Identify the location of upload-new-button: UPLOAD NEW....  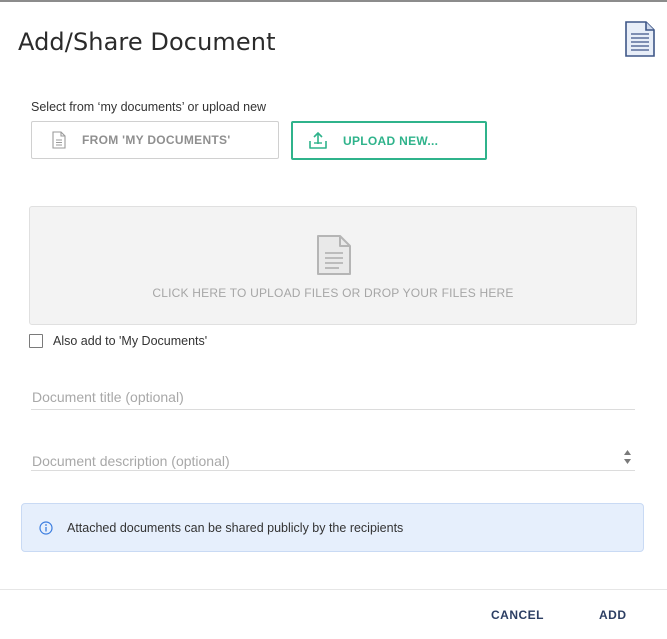
(389, 140).